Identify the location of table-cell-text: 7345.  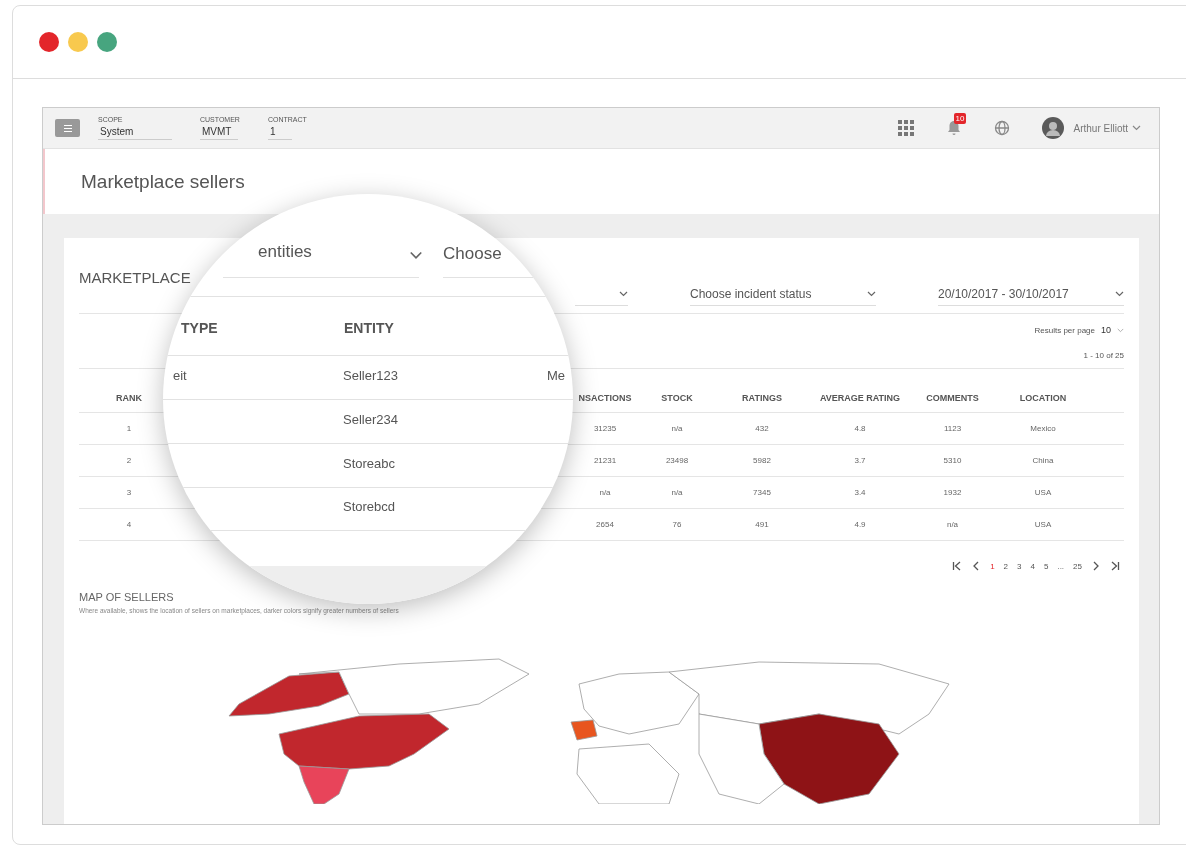
(762, 492).